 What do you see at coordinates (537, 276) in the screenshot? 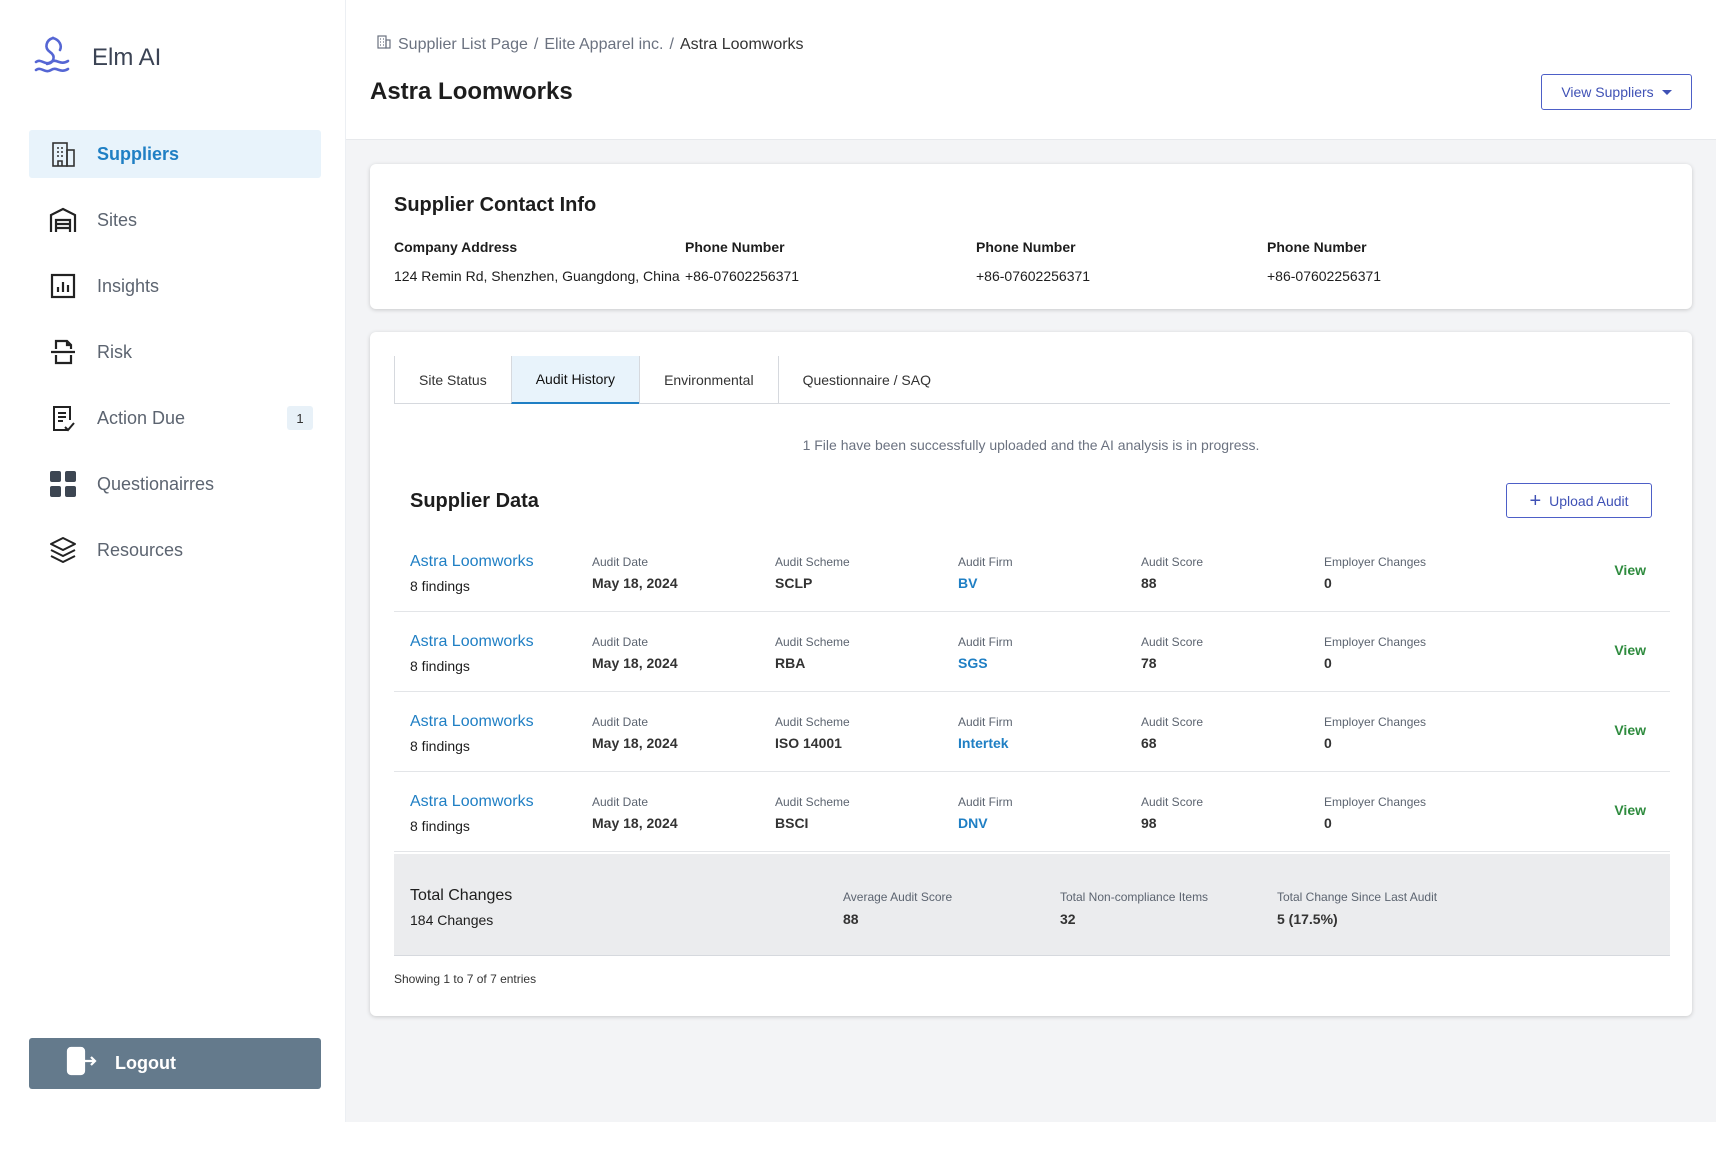
I see `contact-value: 124 Remin Rd, Shenzhen, Guangdong, China` at bounding box center [537, 276].